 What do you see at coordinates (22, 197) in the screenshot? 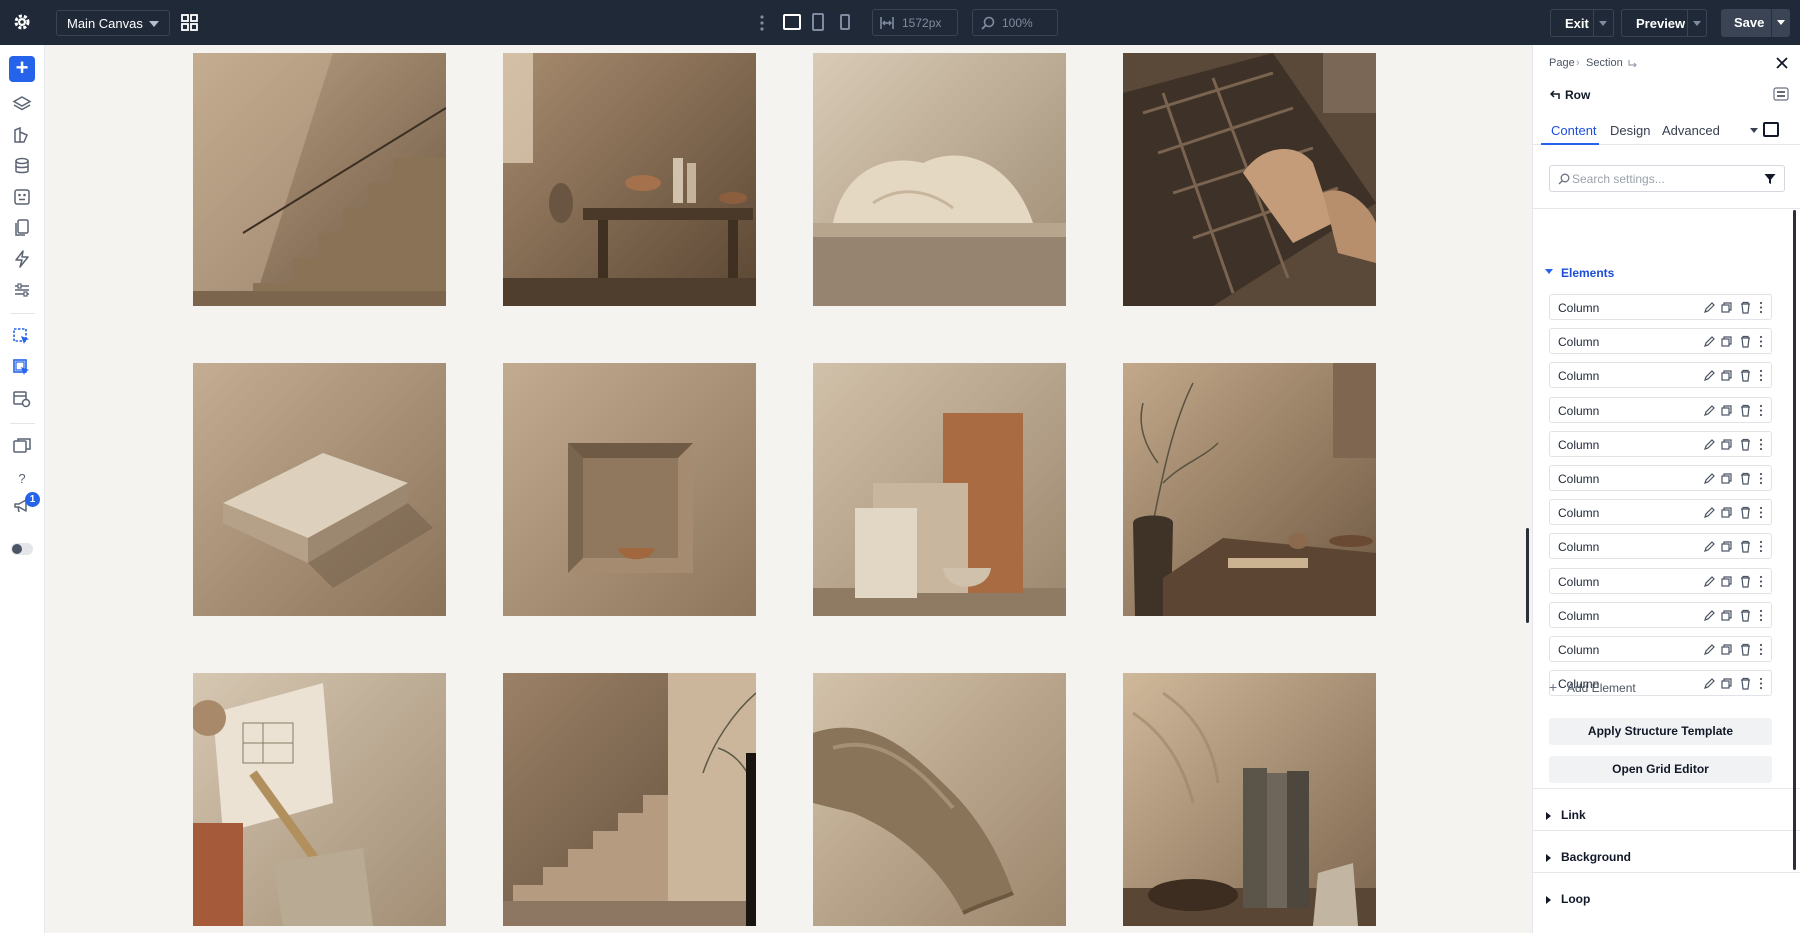
I see `component-icon` at bounding box center [22, 197].